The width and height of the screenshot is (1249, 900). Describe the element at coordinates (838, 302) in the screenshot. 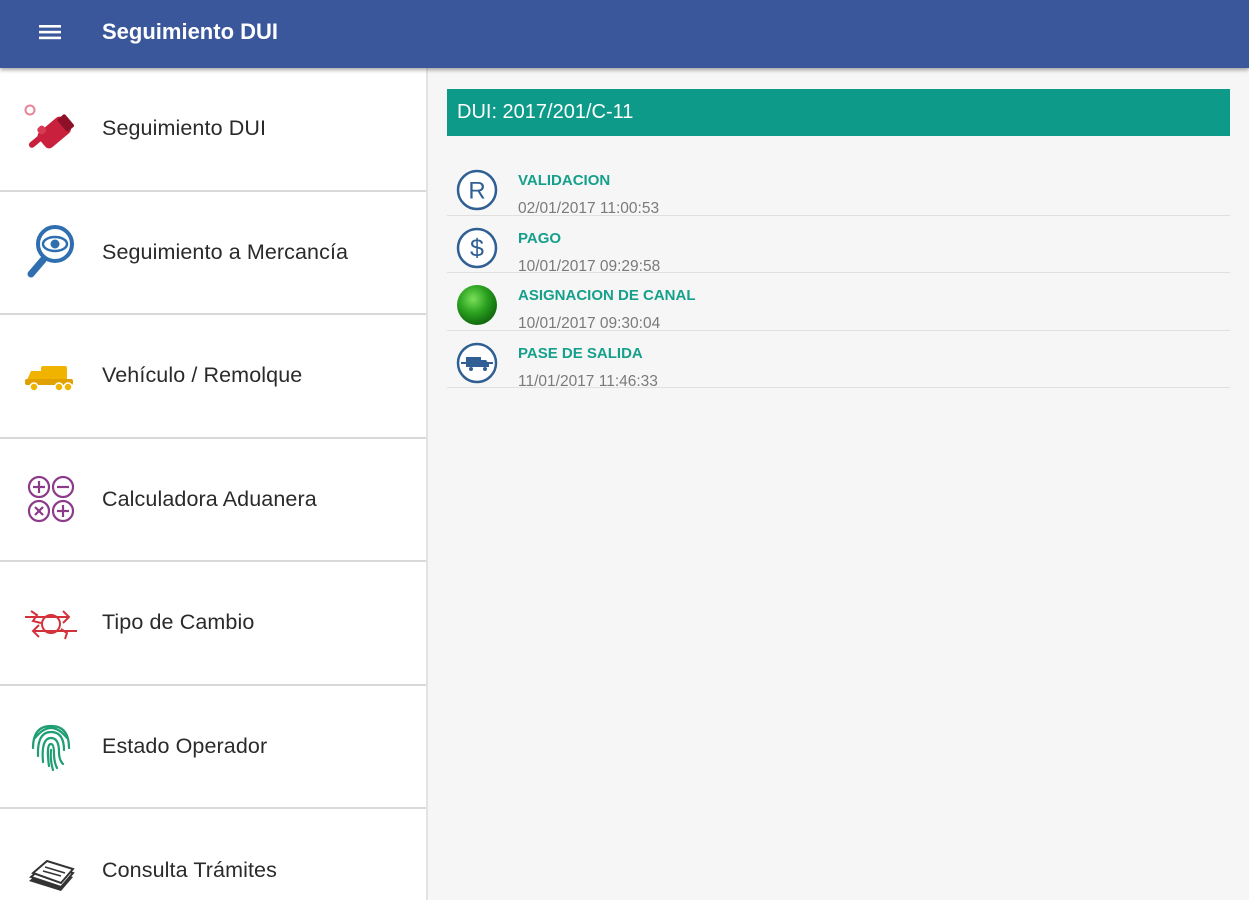

I see `list-item: ASIGNACION DE CANAL 10/01/2017 09:30:04` at that location.